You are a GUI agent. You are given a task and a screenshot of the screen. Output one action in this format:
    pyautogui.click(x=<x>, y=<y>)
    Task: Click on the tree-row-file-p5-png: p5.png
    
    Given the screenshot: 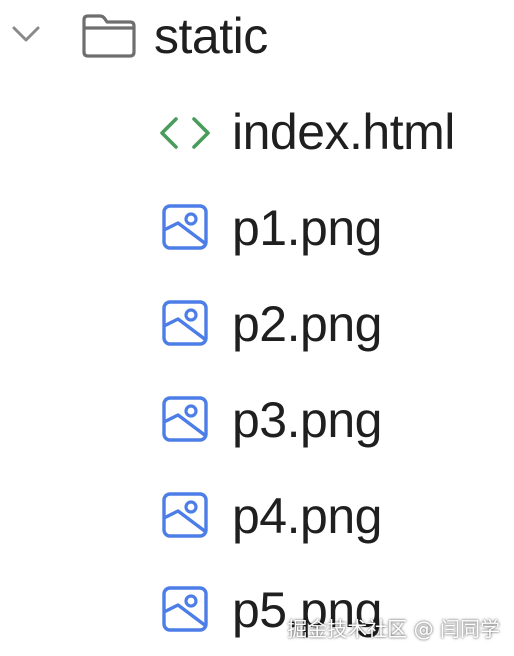 What is the action you would take?
    pyautogui.click(x=257, y=612)
    